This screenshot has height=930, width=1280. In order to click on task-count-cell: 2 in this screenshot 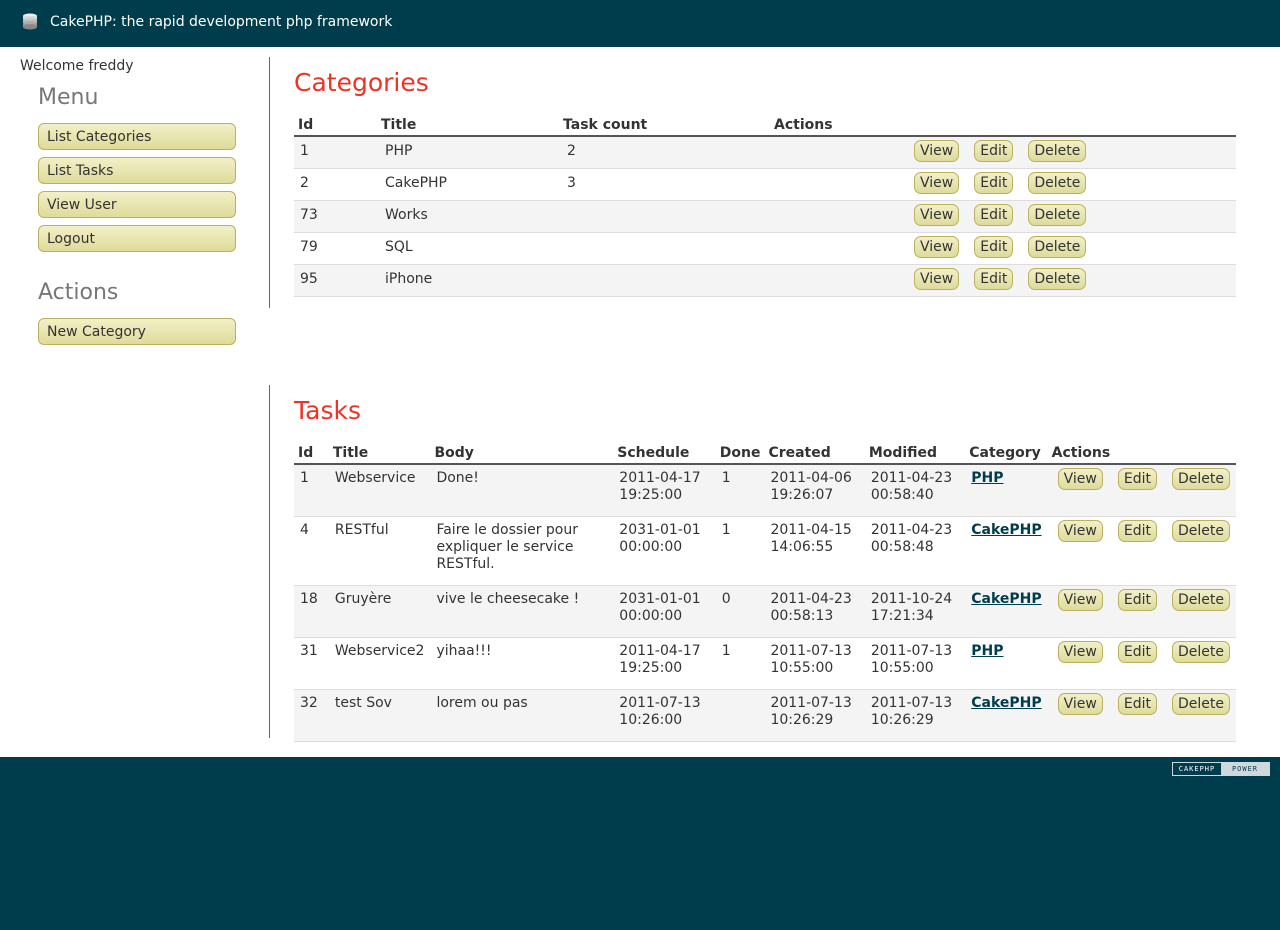, I will do `click(664, 152)`.